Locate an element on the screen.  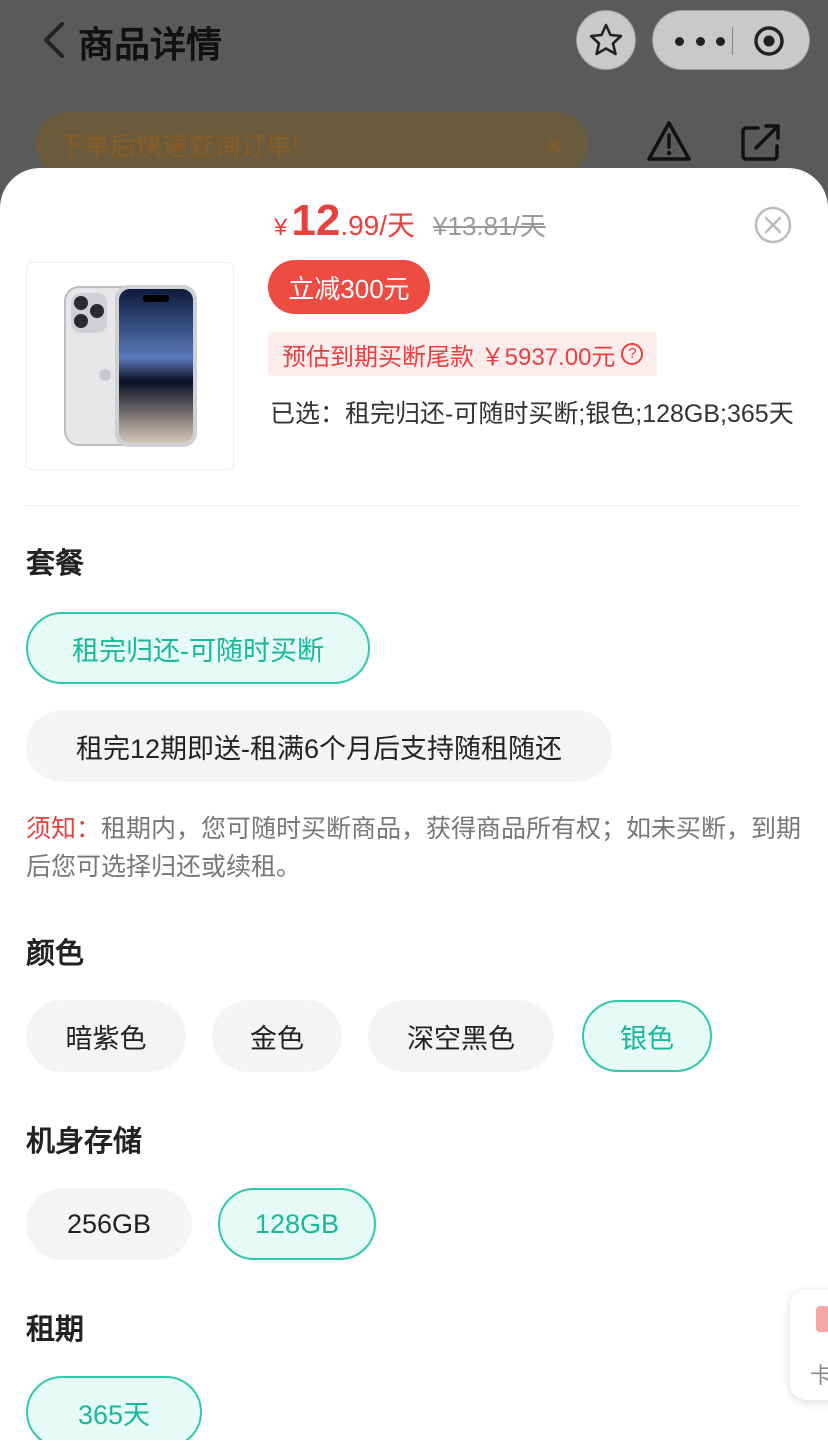
order-notice-text: 下单后快速查询订单! is located at coordinates (179, 146).